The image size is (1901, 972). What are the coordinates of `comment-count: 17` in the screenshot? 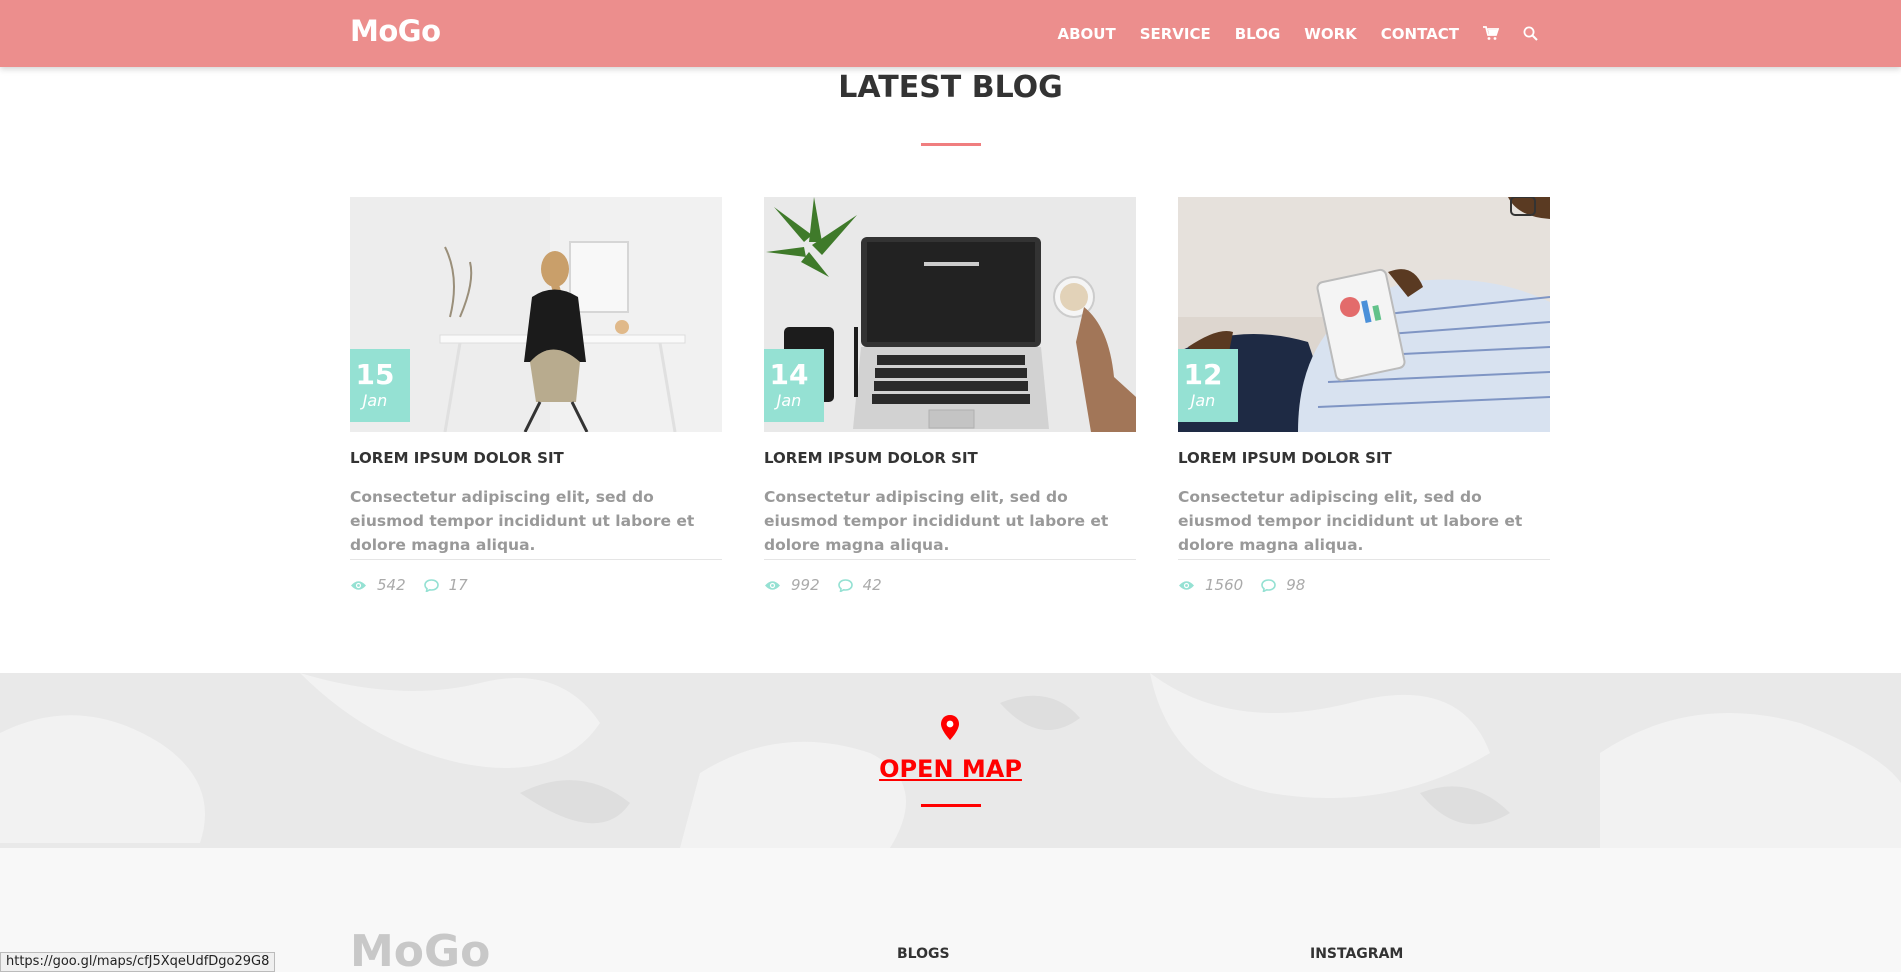 It's located at (458, 585).